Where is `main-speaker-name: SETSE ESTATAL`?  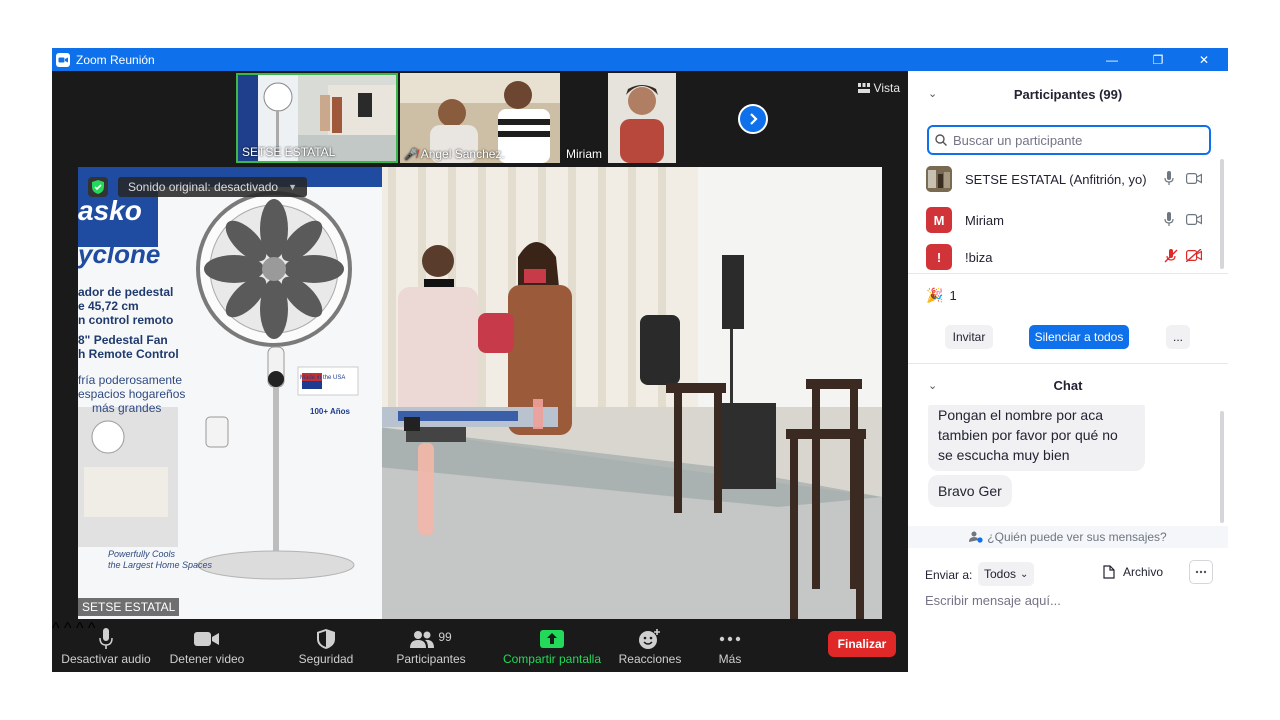 main-speaker-name: SETSE ESTATAL is located at coordinates (129, 607).